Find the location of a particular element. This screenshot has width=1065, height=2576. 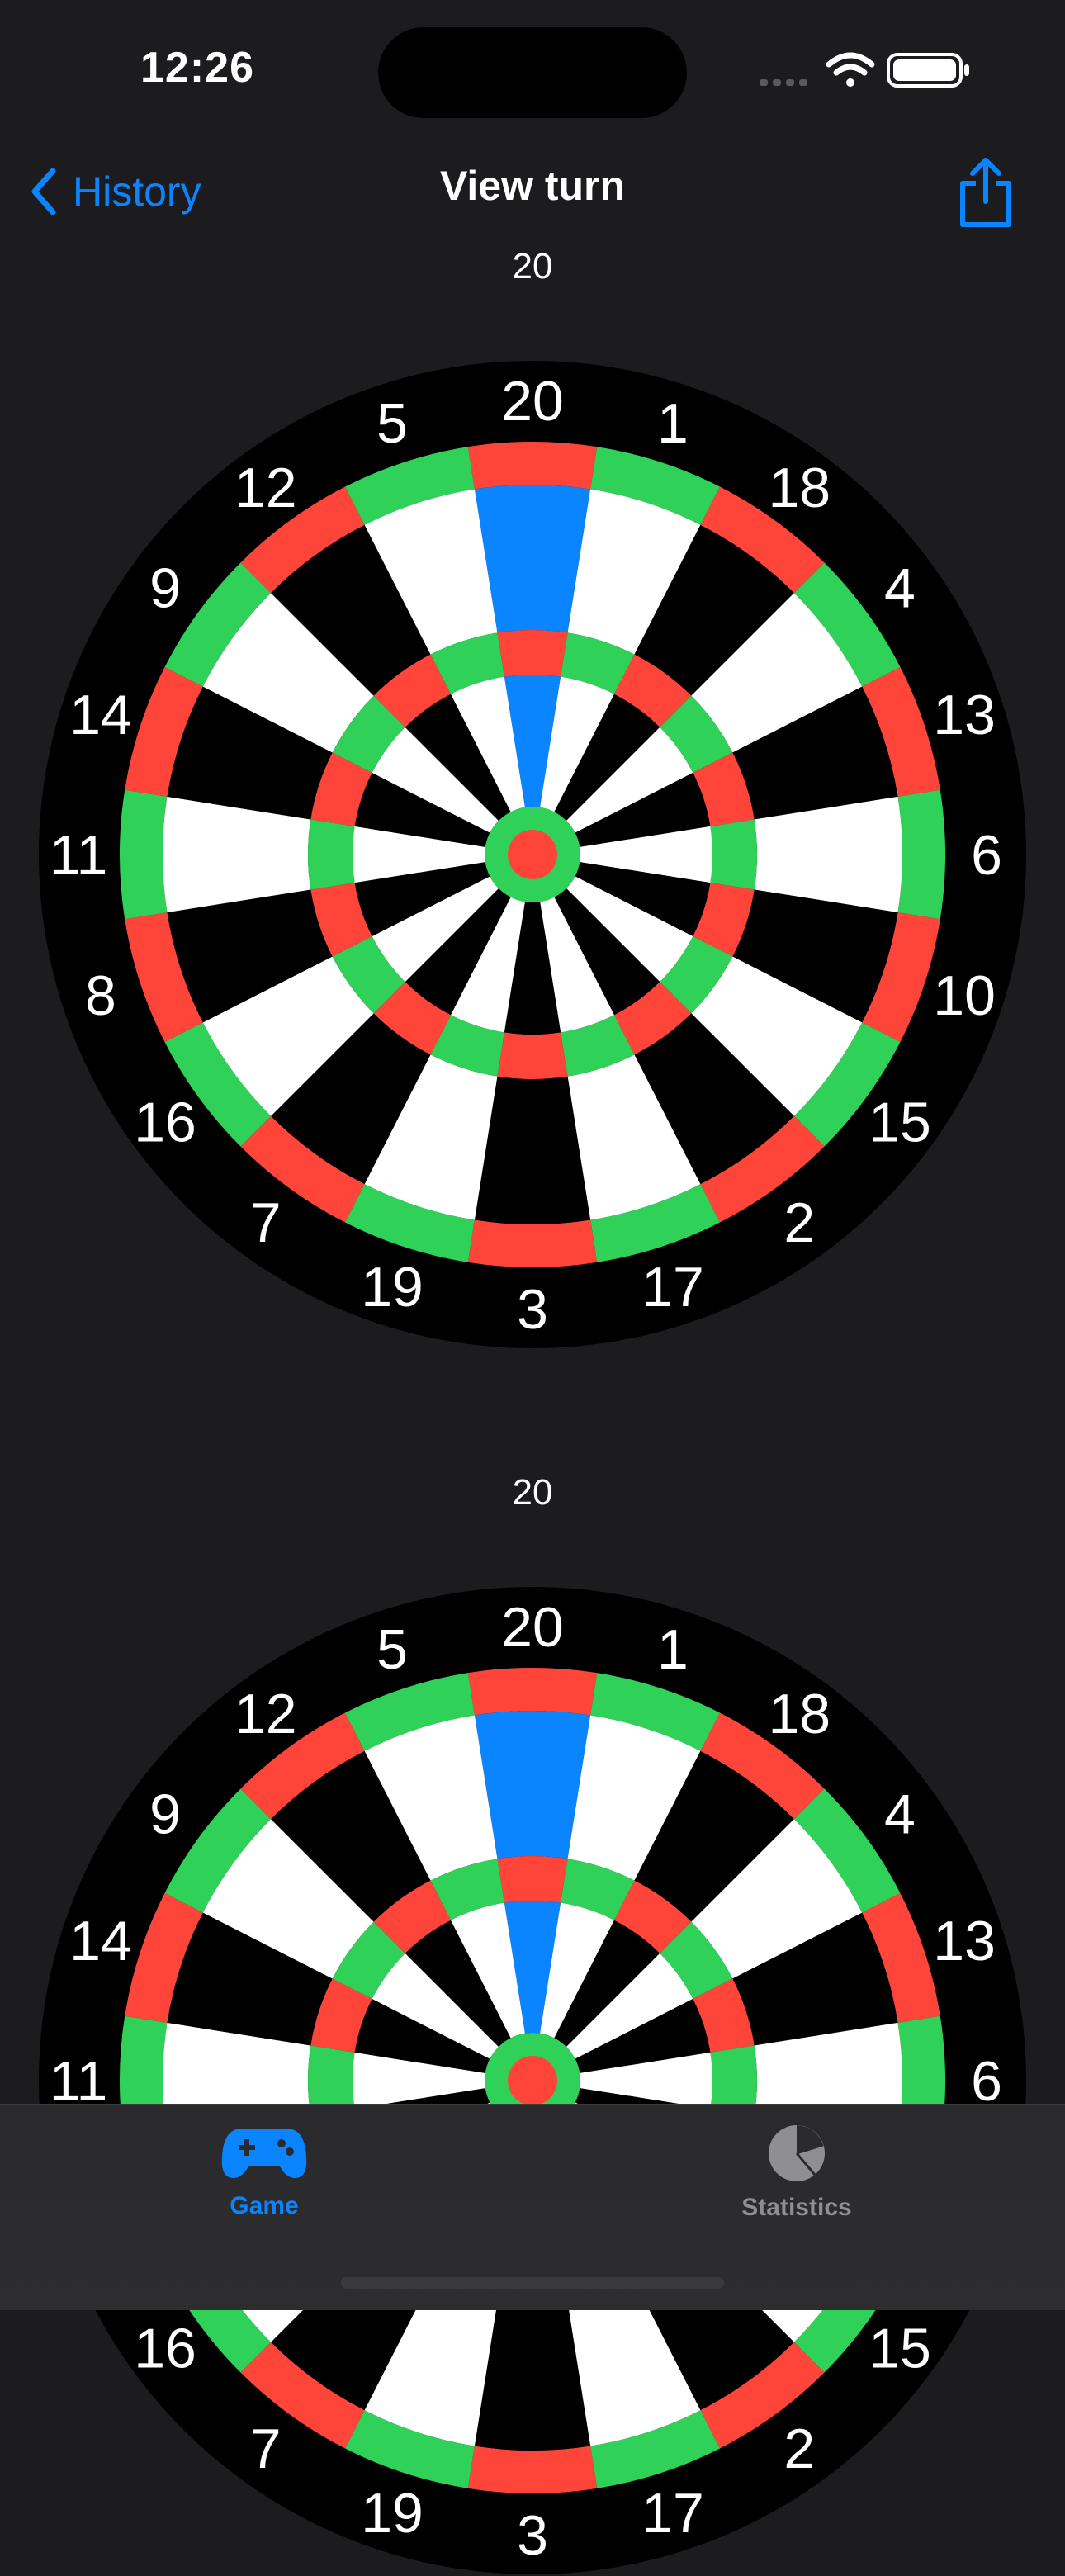

status-time: 12:26 is located at coordinates (197, 68).